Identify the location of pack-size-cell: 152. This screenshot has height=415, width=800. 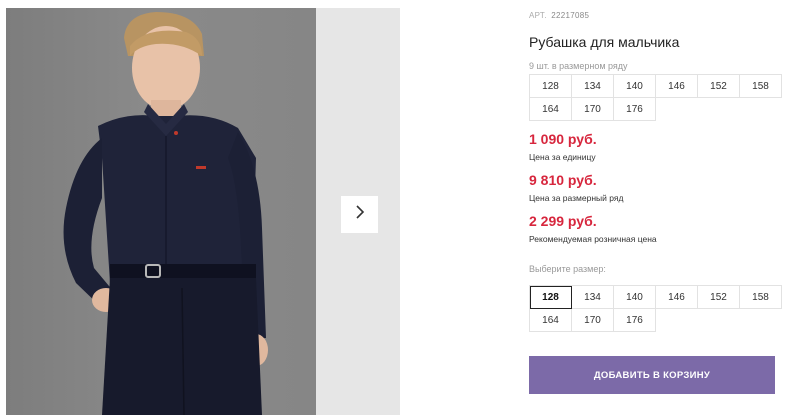
(719, 86).